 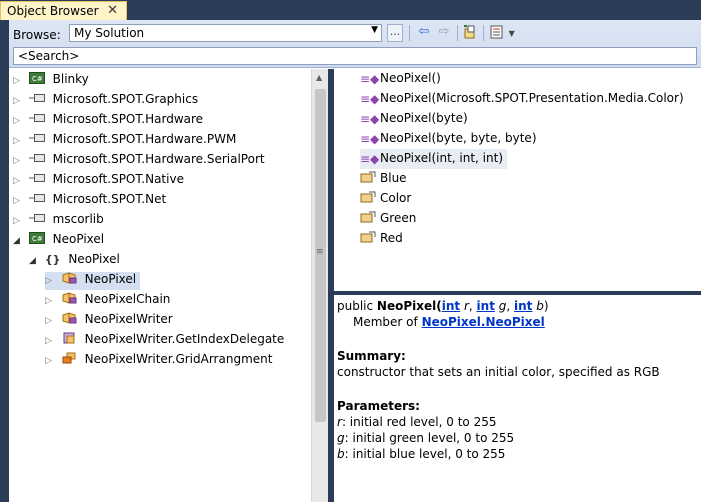 I want to click on browse-scope-select: My Solution ▼, so click(x=225, y=33).